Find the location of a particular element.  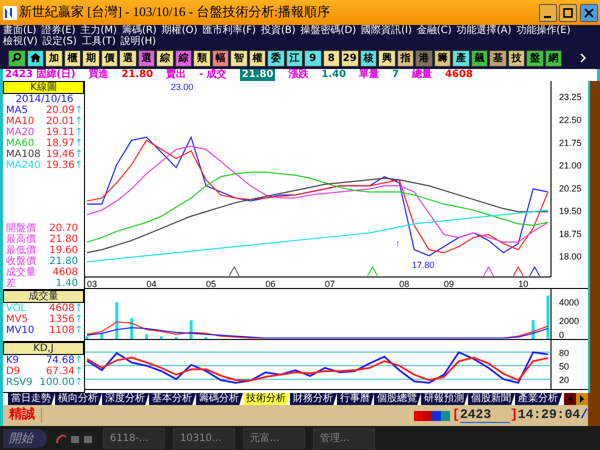

menu-item: 檢視(V) is located at coordinates (20, 41).